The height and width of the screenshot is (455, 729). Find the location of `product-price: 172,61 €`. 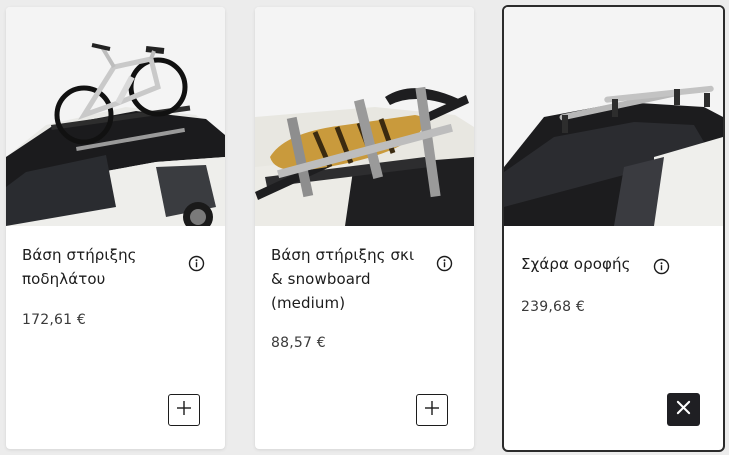

product-price: 172,61 € is located at coordinates (54, 320).